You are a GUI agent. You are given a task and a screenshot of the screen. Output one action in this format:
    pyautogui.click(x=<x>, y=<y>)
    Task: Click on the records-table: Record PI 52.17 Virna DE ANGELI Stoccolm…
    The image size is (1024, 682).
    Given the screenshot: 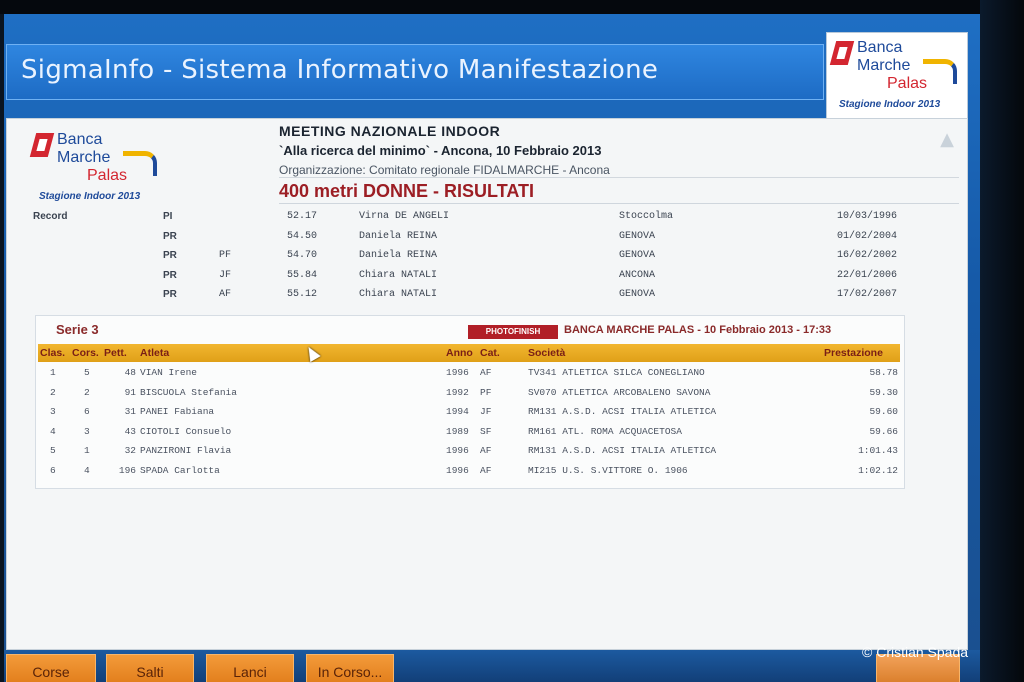 What is the action you would take?
    pyautogui.click(x=483, y=258)
    